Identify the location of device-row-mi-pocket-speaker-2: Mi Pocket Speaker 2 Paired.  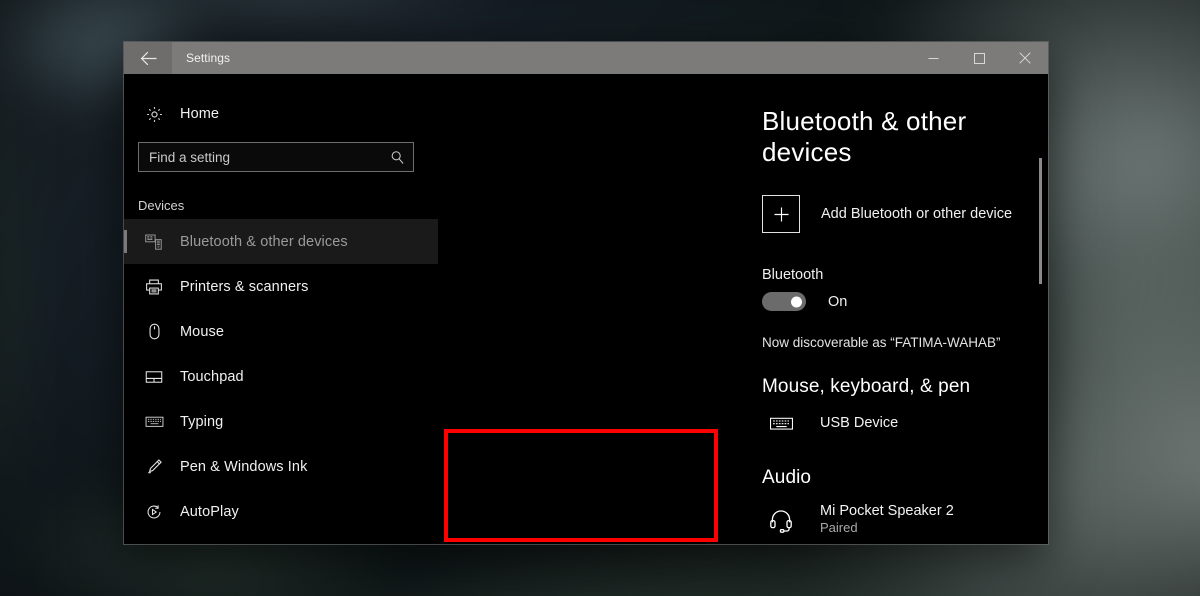
(890, 519).